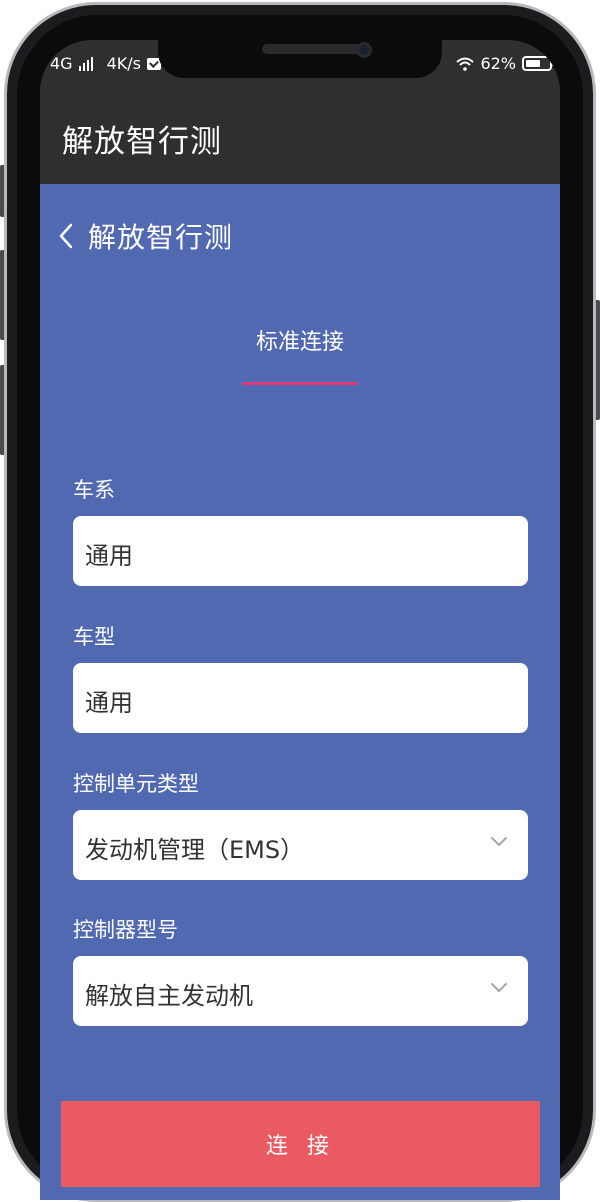 The width and height of the screenshot is (600, 1202). Describe the element at coordinates (195, 850) in the screenshot. I see `unit-type-value: 发动机管理（EMS）` at that location.